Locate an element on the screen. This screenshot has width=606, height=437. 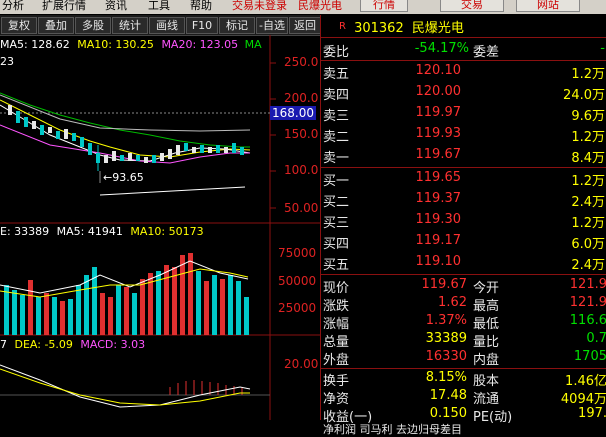
ask-price: 119.67 is located at coordinates (438, 154).